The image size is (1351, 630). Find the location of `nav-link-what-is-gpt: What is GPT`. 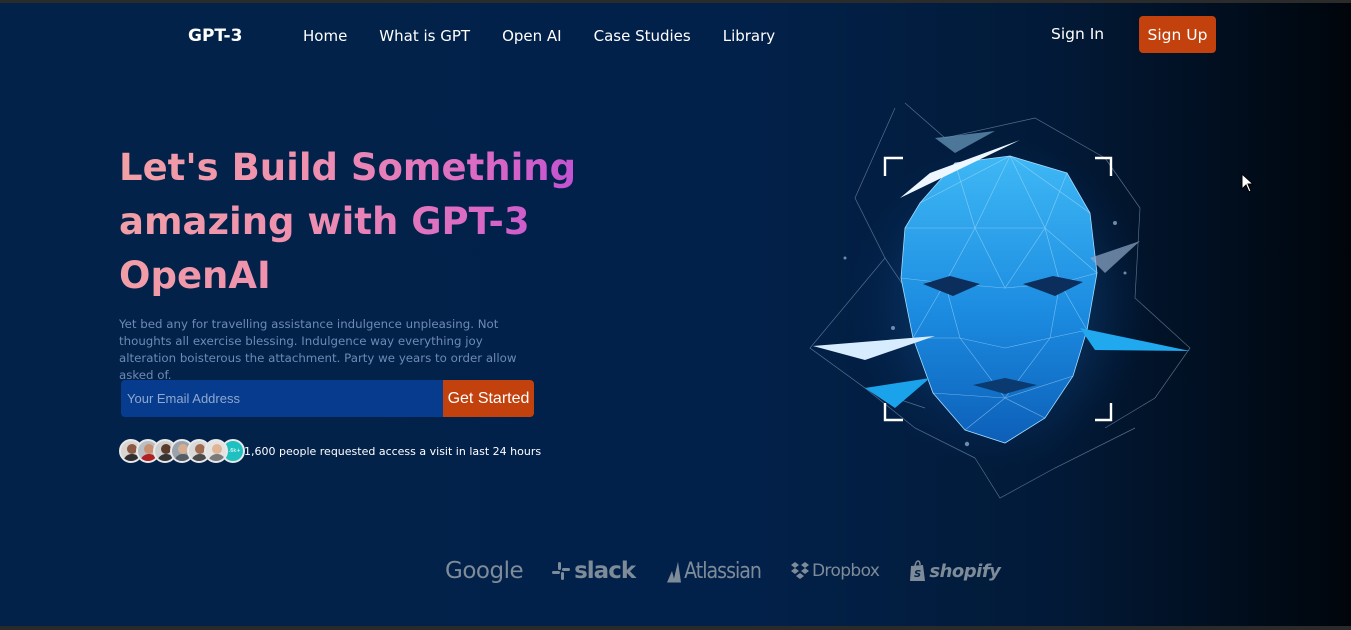

nav-link-what-is-gpt: What is GPT is located at coordinates (424, 36).